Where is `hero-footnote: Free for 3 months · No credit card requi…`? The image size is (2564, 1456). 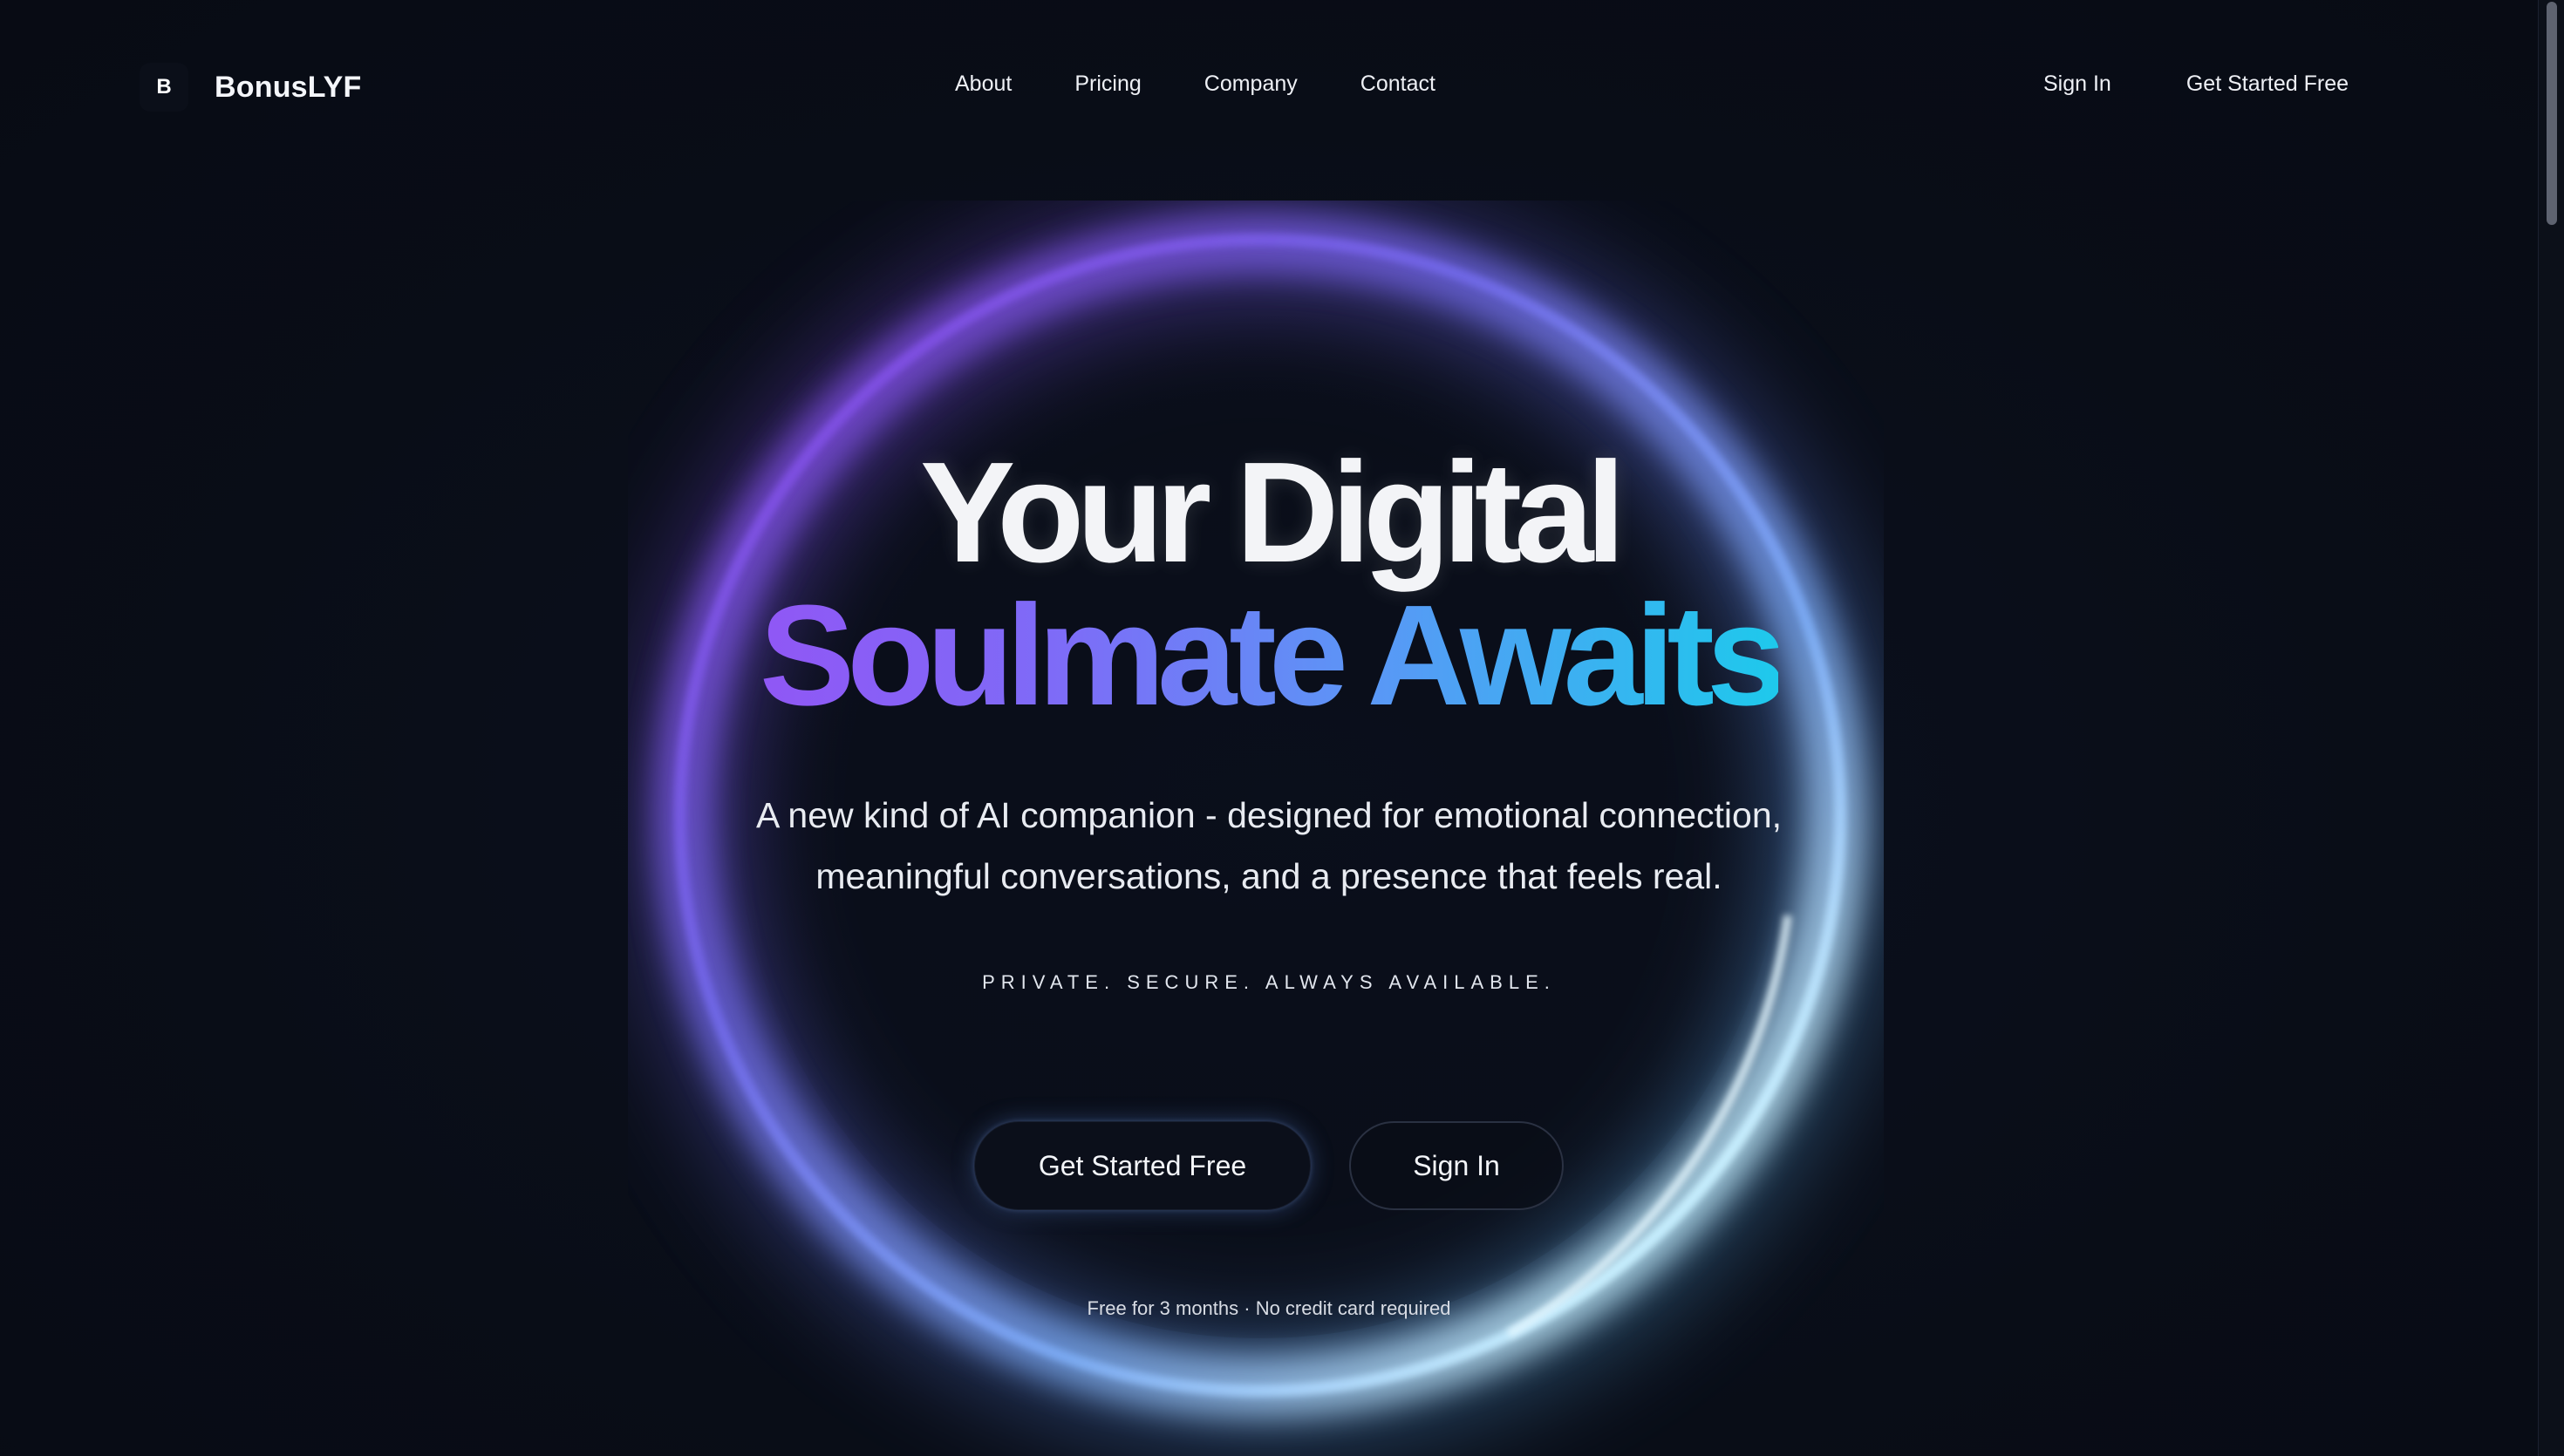 hero-footnote: Free for 3 months · No credit card requi… is located at coordinates (1269, 1308).